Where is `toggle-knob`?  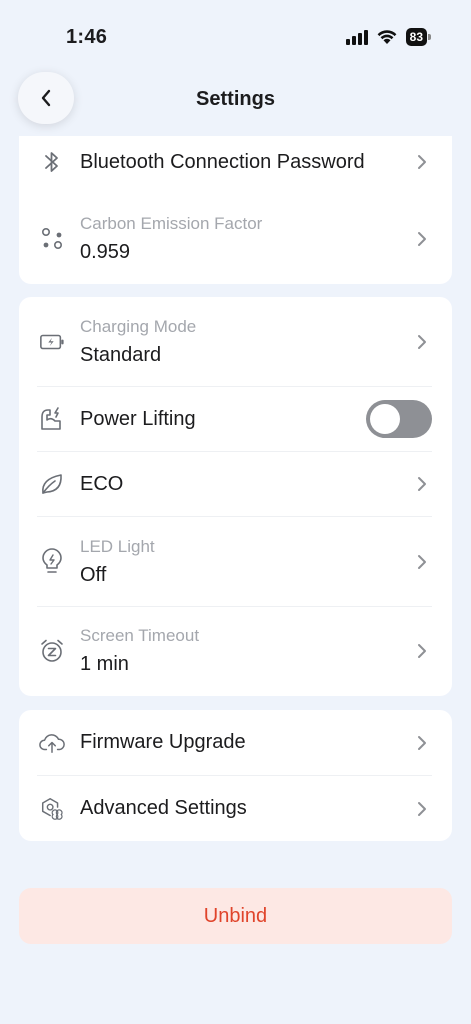
toggle-knob is located at coordinates (385, 419).